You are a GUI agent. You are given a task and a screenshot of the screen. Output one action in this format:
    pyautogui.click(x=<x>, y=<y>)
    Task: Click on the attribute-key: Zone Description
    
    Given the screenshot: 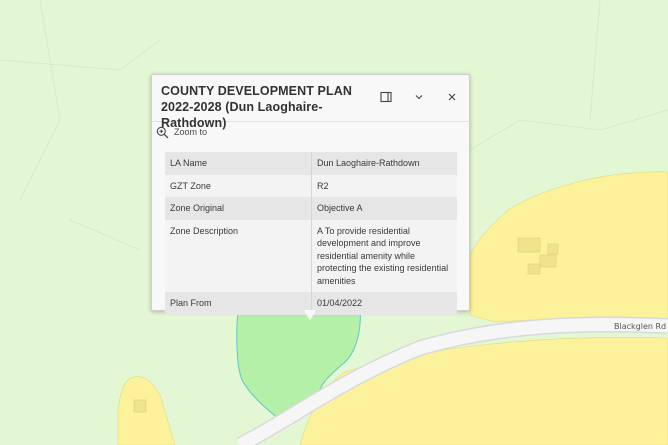 What is the action you would take?
    pyautogui.click(x=238, y=255)
    